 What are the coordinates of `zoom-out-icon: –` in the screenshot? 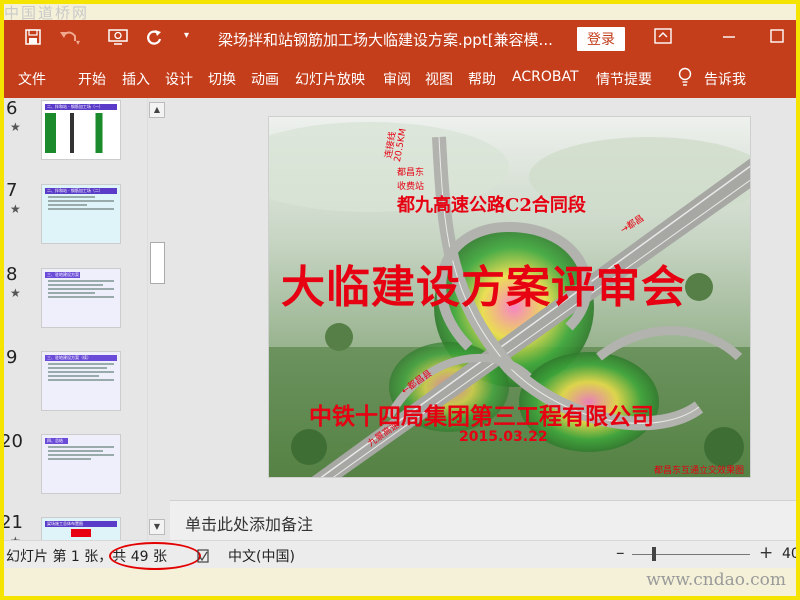 It's located at (620, 553).